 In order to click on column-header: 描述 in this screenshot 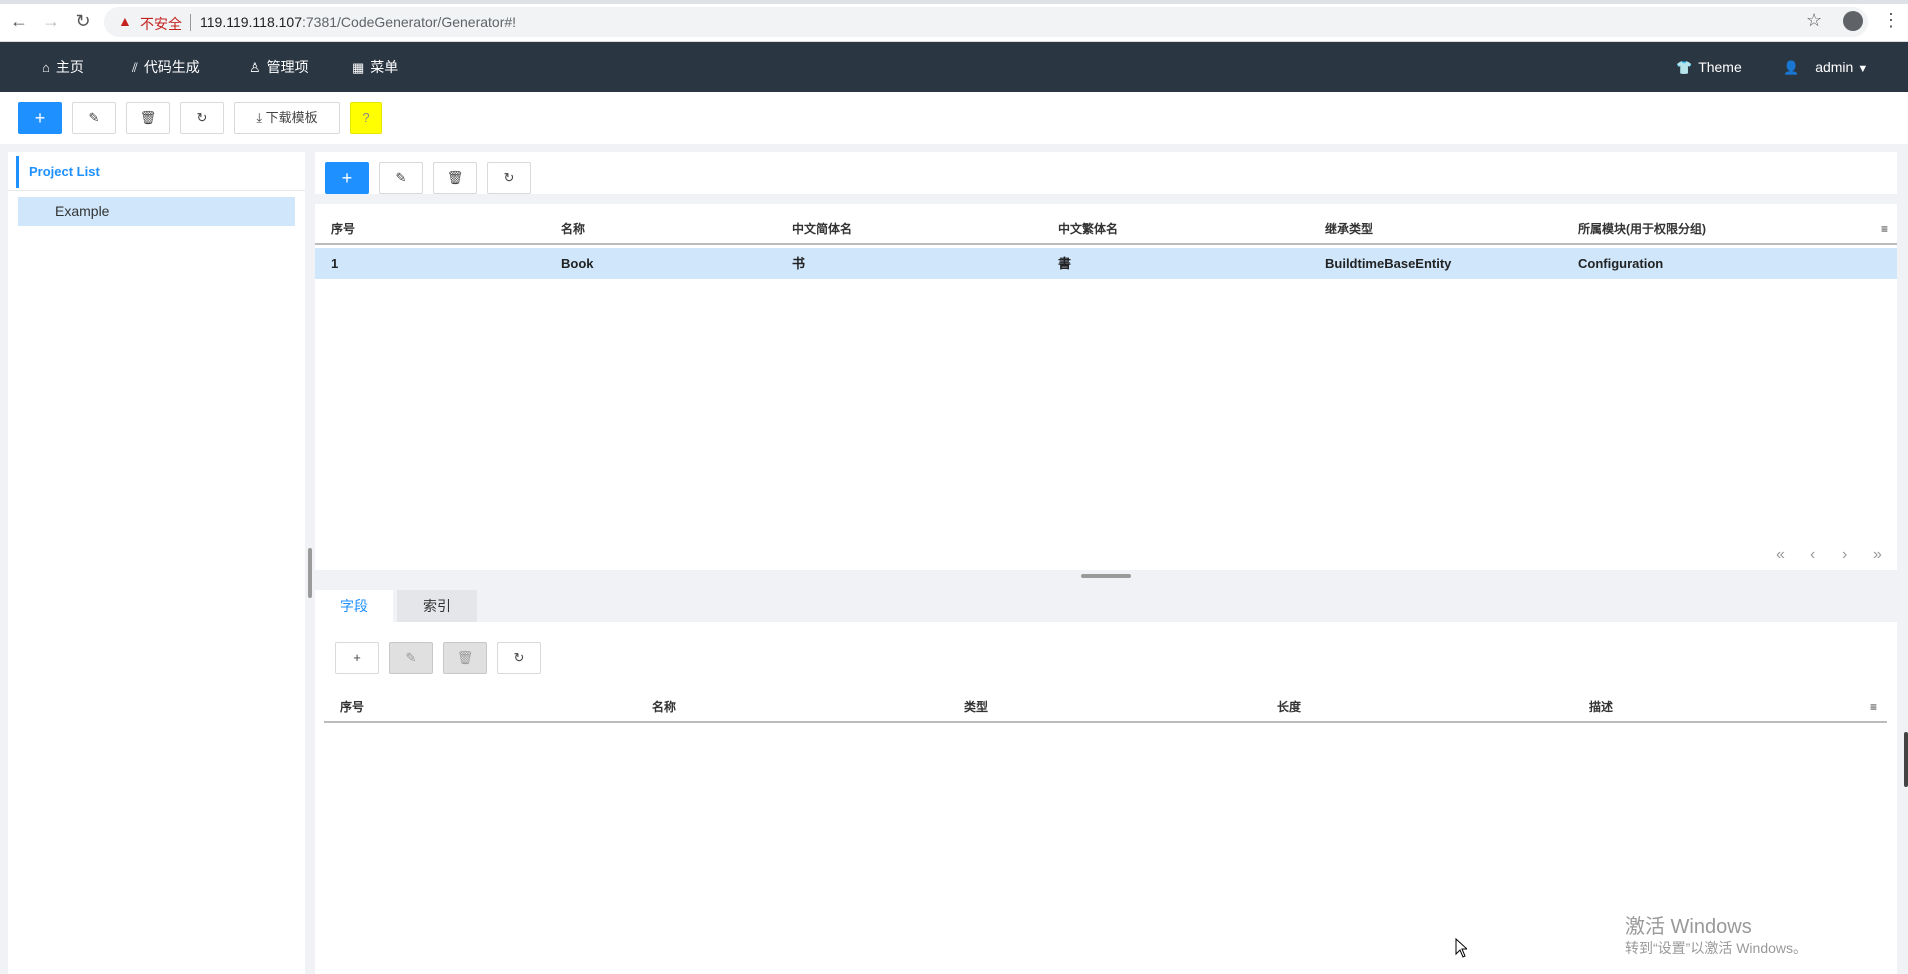, I will do `click(1601, 707)`.